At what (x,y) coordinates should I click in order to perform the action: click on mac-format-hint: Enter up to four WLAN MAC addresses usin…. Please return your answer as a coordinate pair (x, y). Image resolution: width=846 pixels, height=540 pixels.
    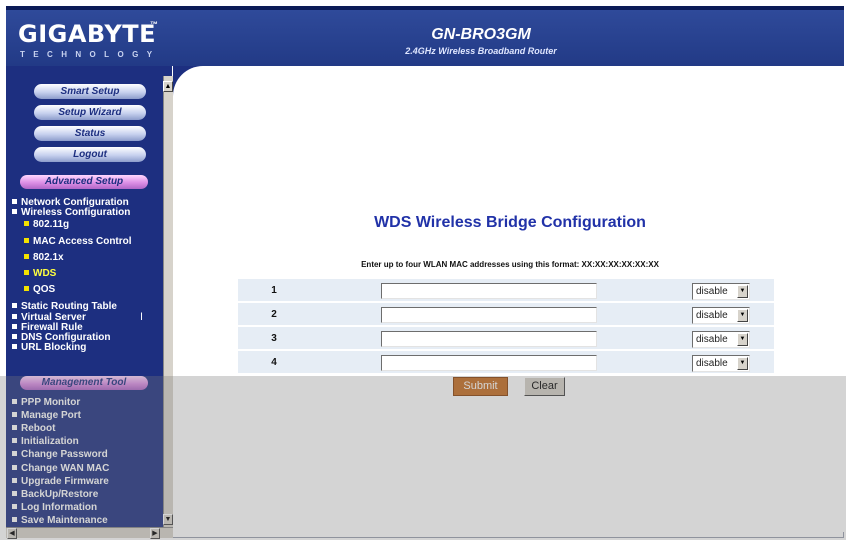
    Looking at the image, I should click on (510, 264).